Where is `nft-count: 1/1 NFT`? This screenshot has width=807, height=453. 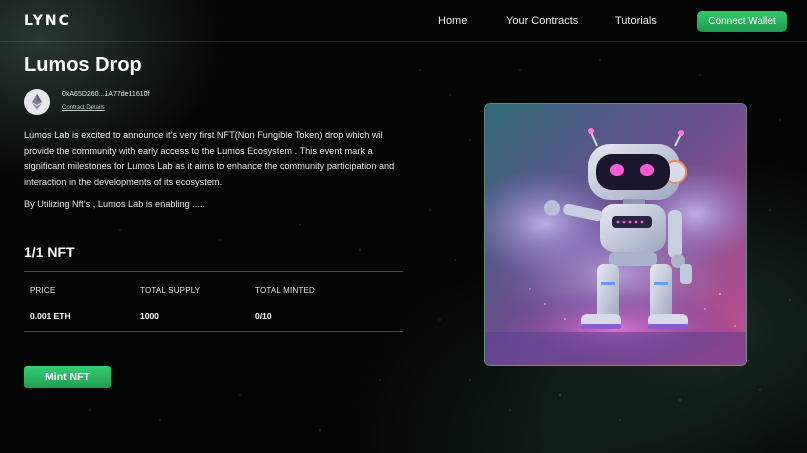 nft-count: 1/1 NFT is located at coordinates (49, 252).